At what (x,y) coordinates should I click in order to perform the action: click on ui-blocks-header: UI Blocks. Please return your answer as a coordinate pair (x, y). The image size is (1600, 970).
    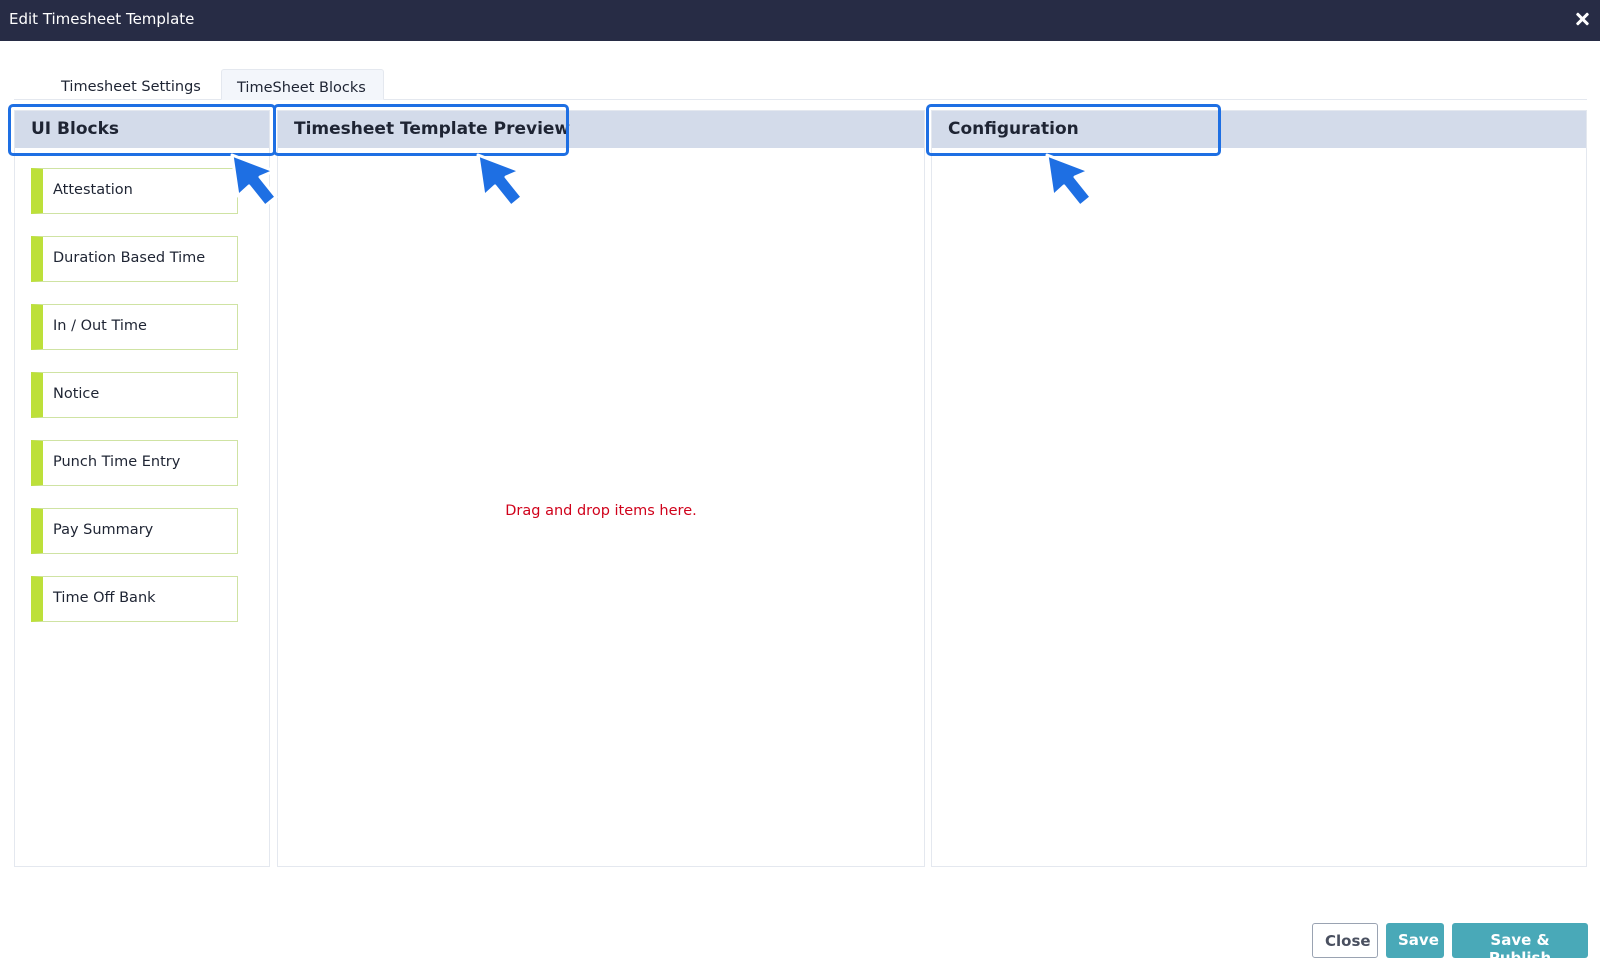
    Looking at the image, I should click on (142, 129).